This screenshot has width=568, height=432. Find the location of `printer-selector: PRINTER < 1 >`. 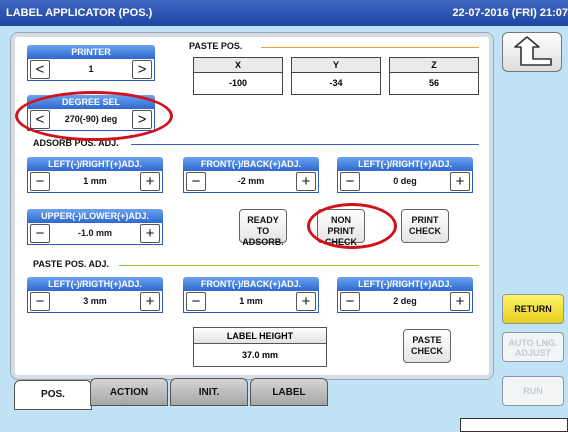

printer-selector: PRINTER < 1 > is located at coordinates (91, 63).